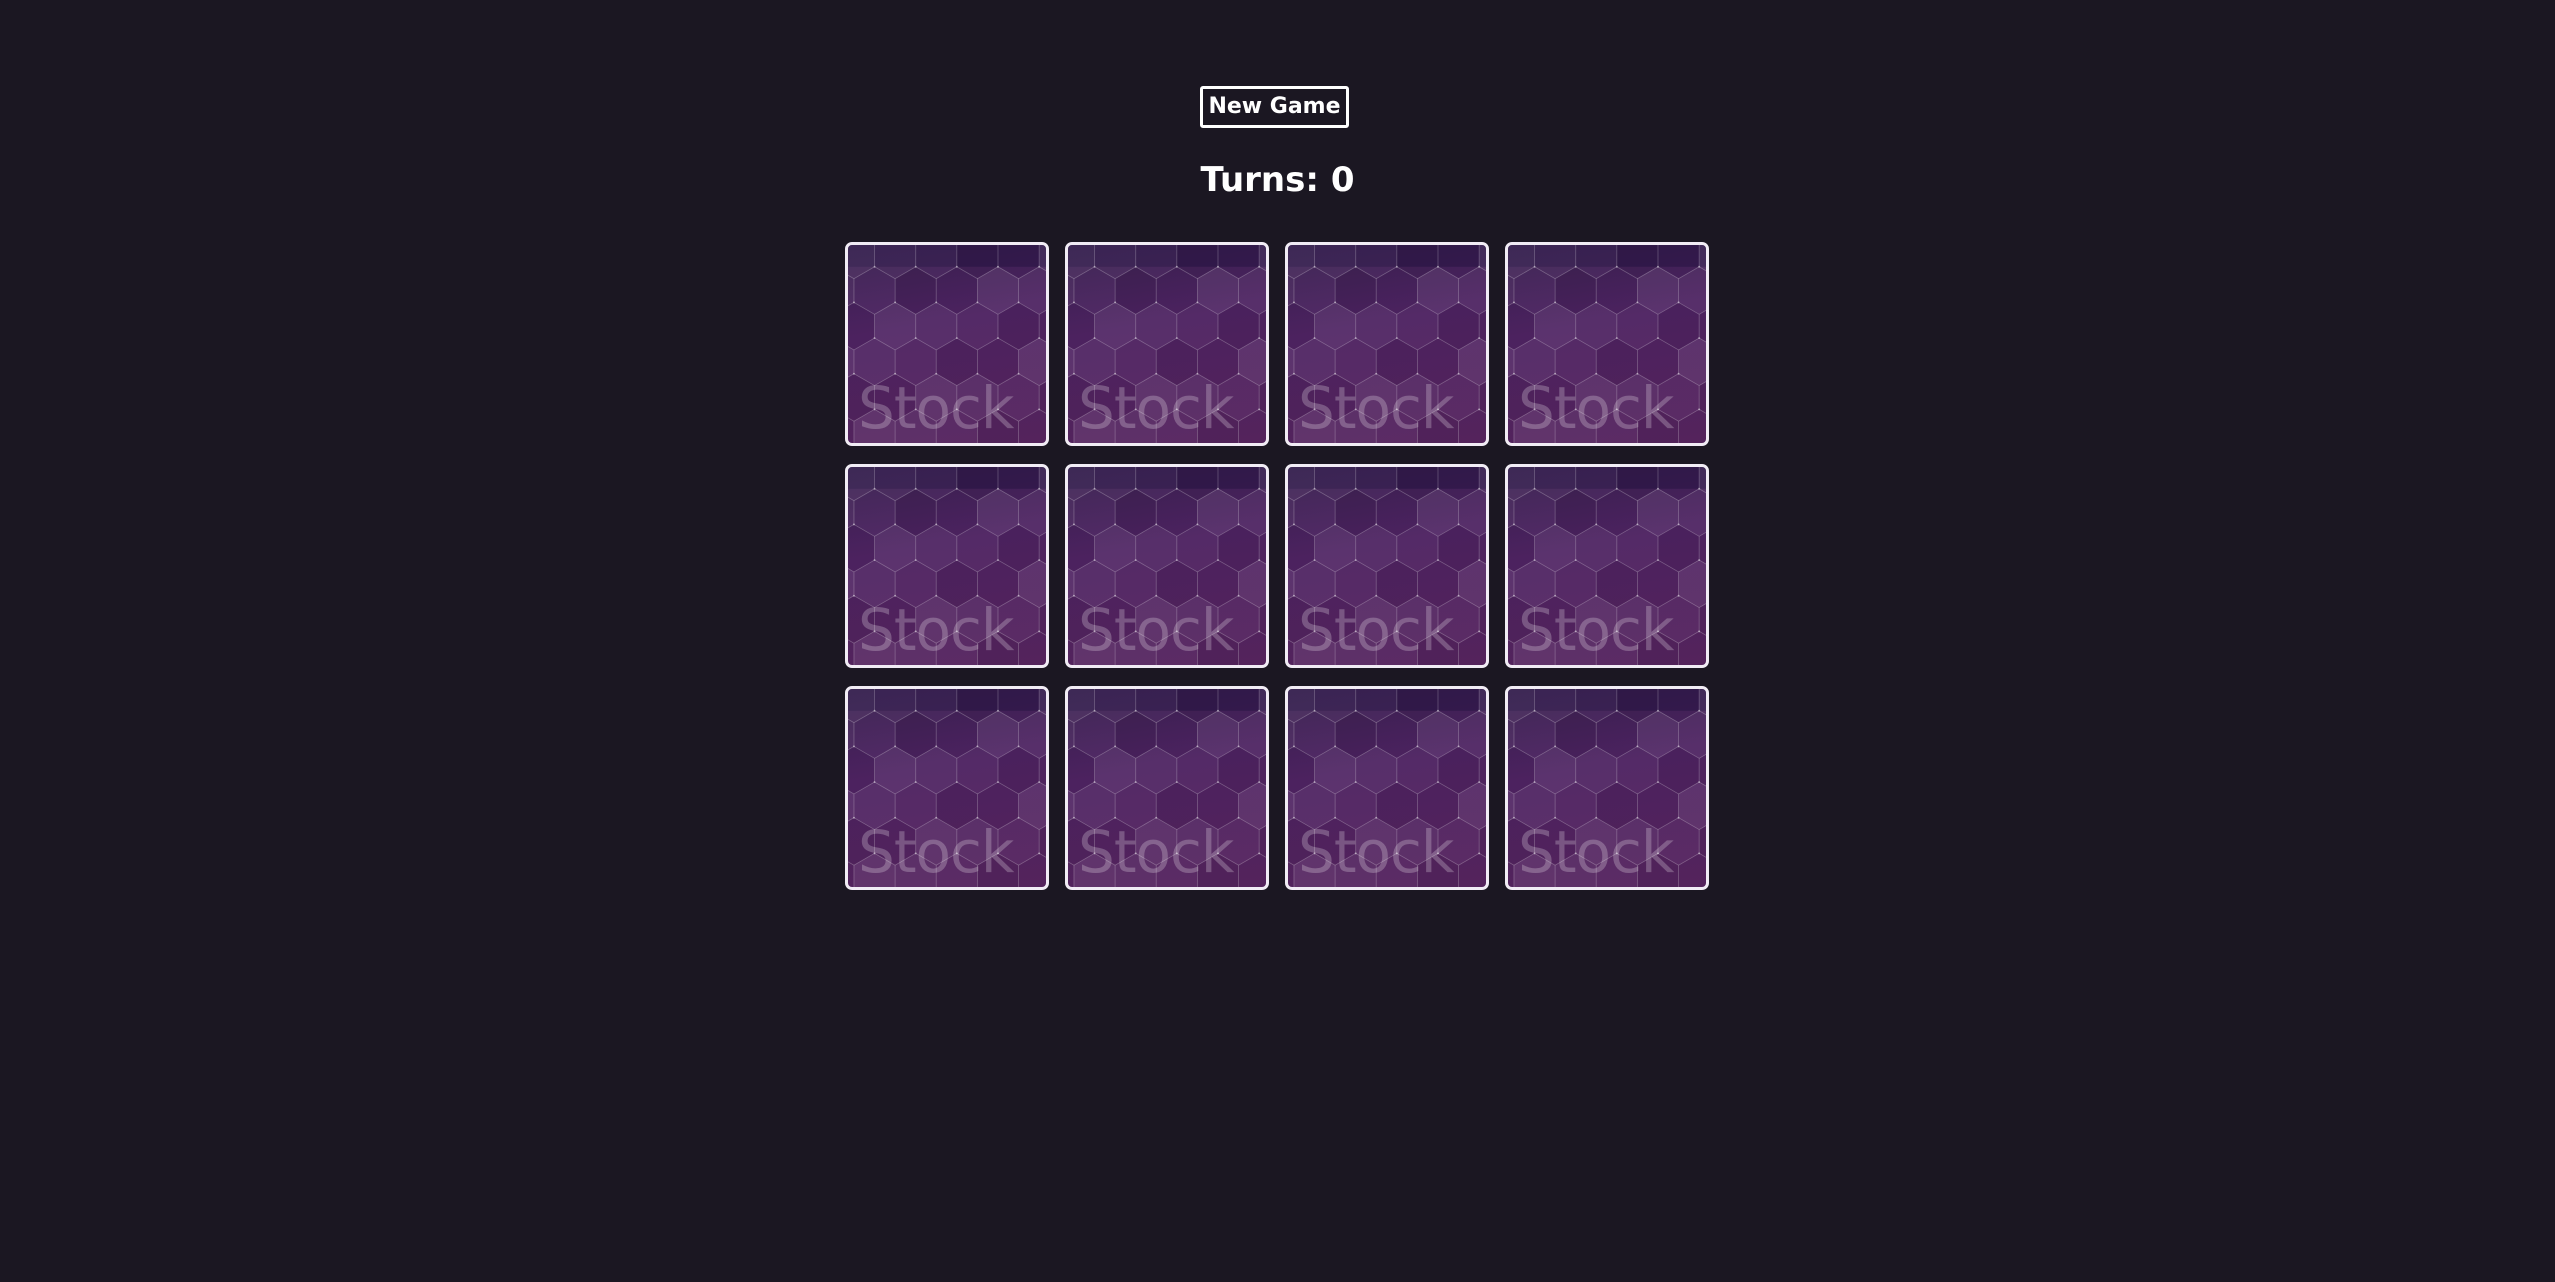 Image resolution: width=2555 pixels, height=1282 pixels. I want to click on turns-counter: Turns: 0, so click(1277, 180).